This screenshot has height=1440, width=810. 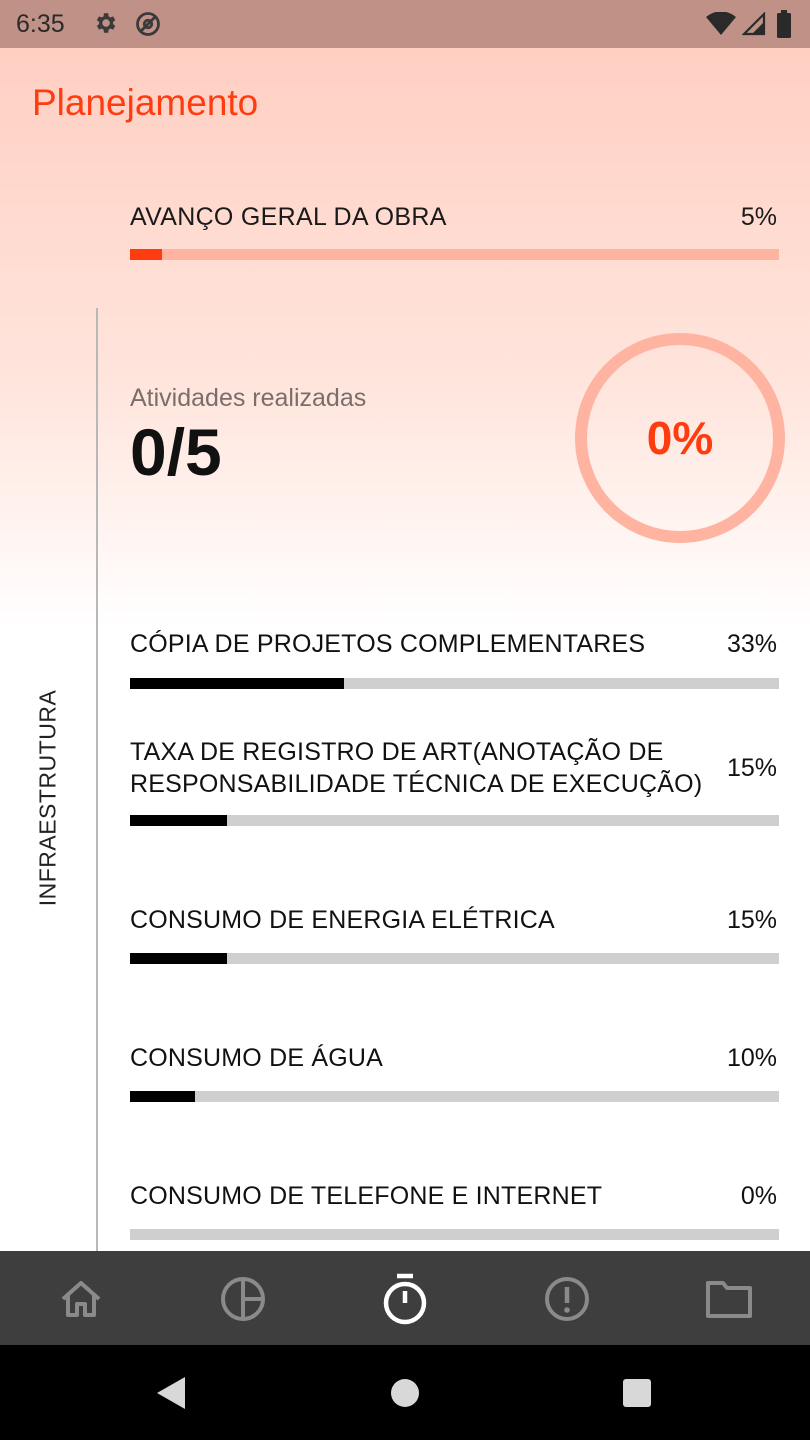 I want to click on alert-icon, so click(x=567, y=1299).